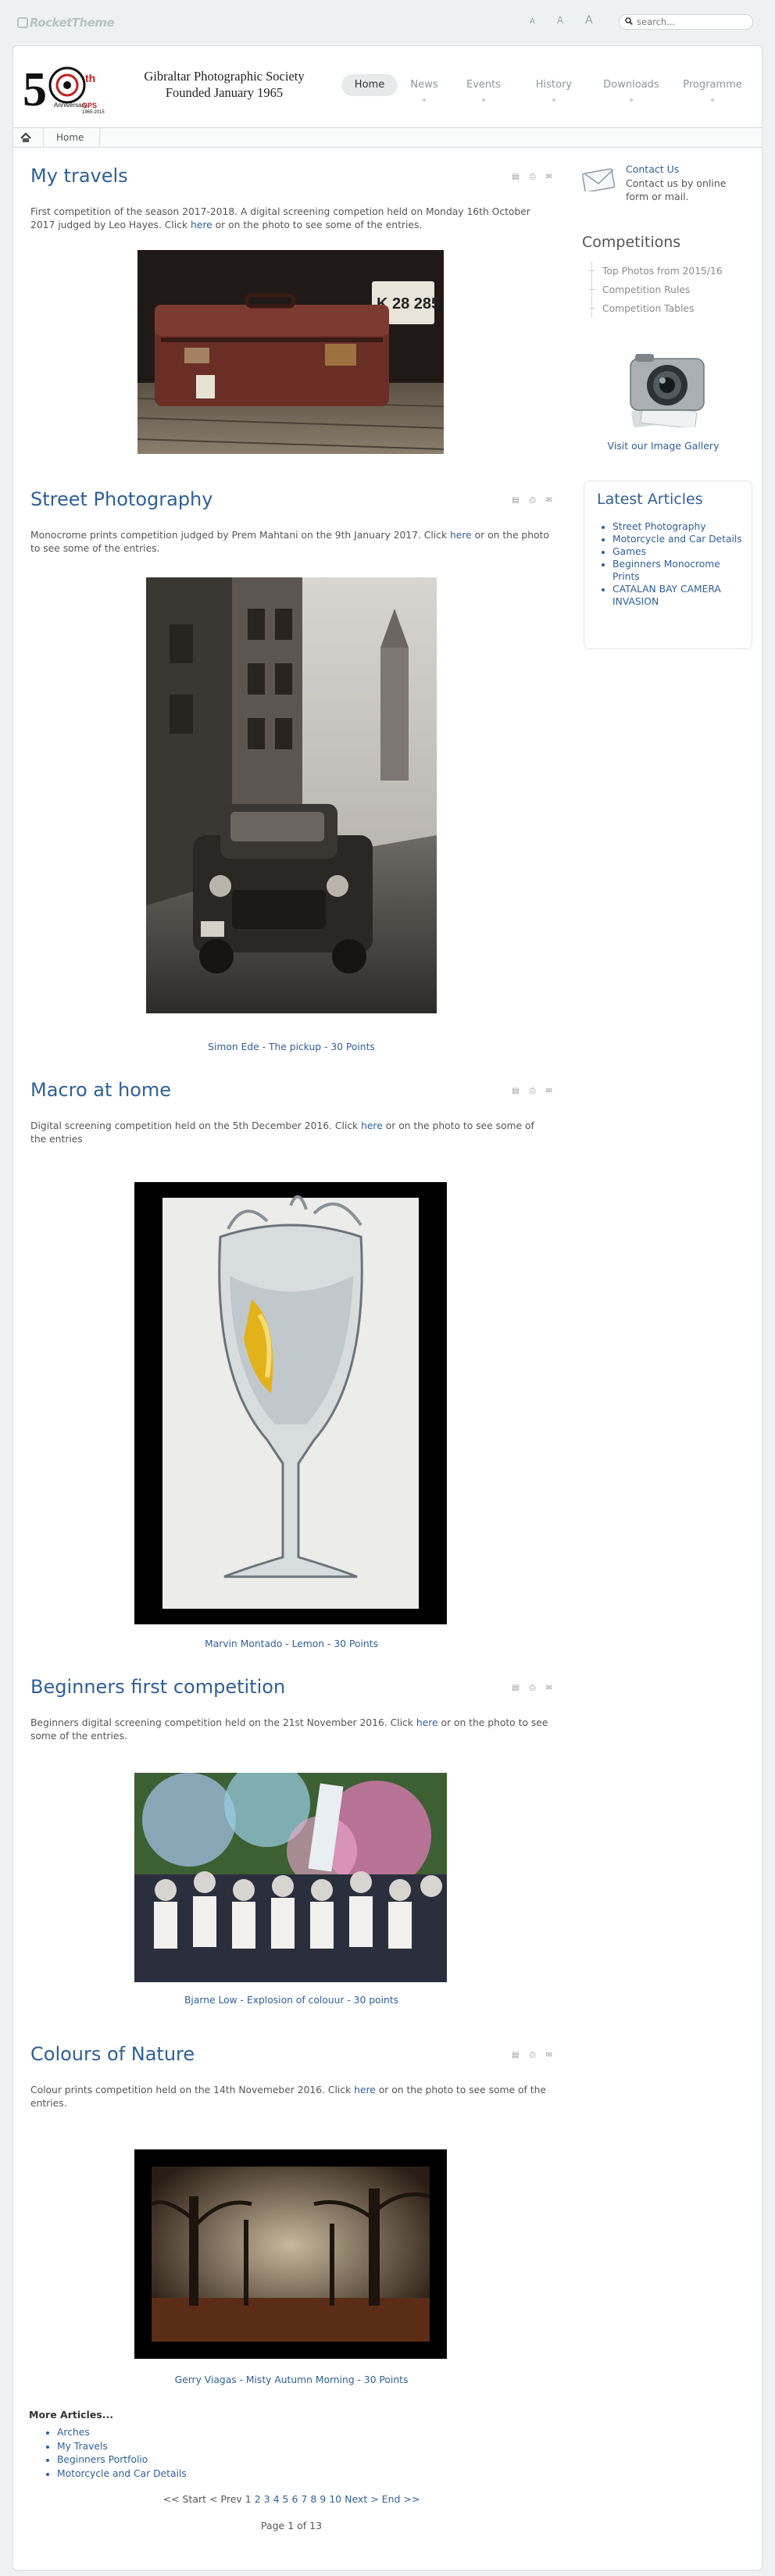 The width and height of the screenshot is (775, 2576). I want to click on nav-dot, so click(712, 100).